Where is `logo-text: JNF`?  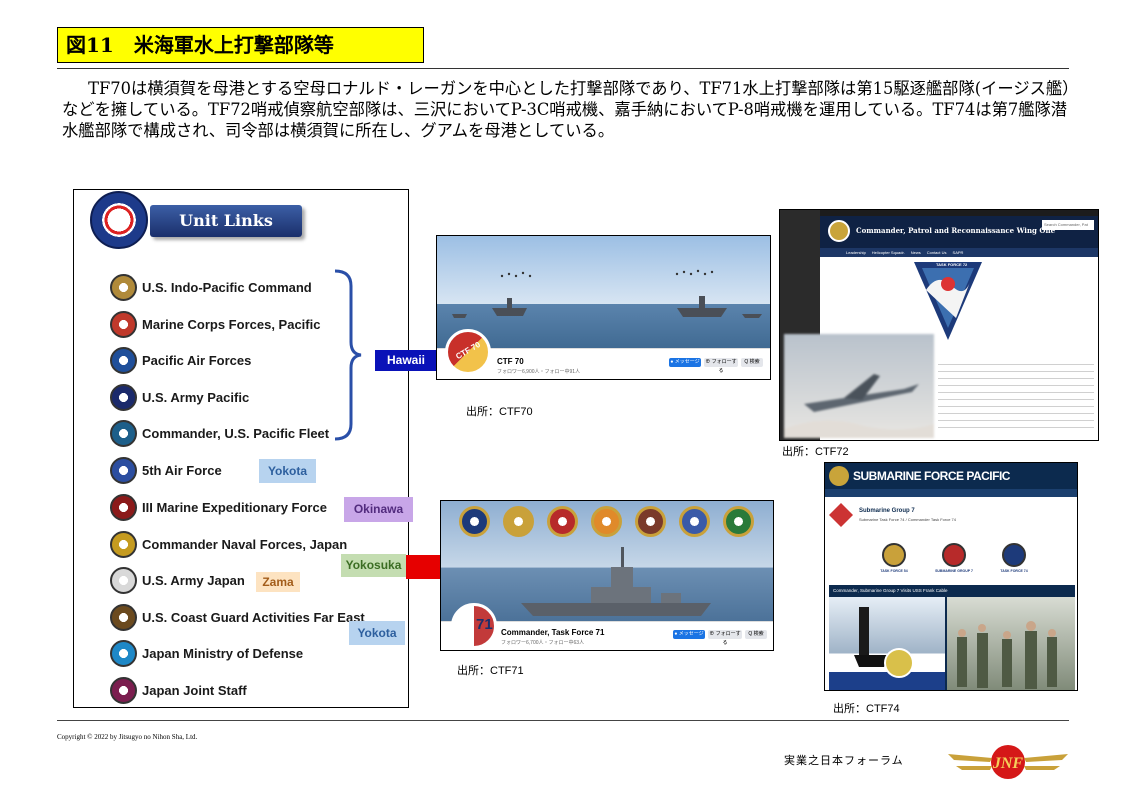
logo-text: JNF is located at coordinates (1008, 763).